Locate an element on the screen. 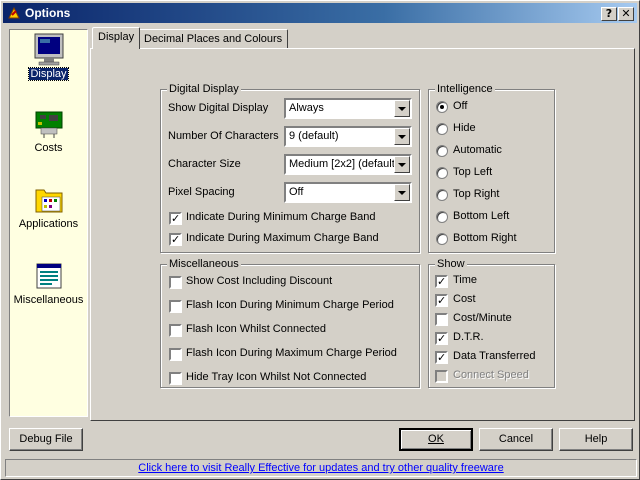  intelligence-hide-radio is located at coordinates (442, 129).